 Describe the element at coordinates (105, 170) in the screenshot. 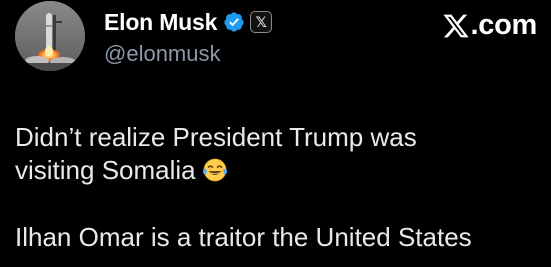

I see `tweet-line-2: visiting Somalia` at that location.